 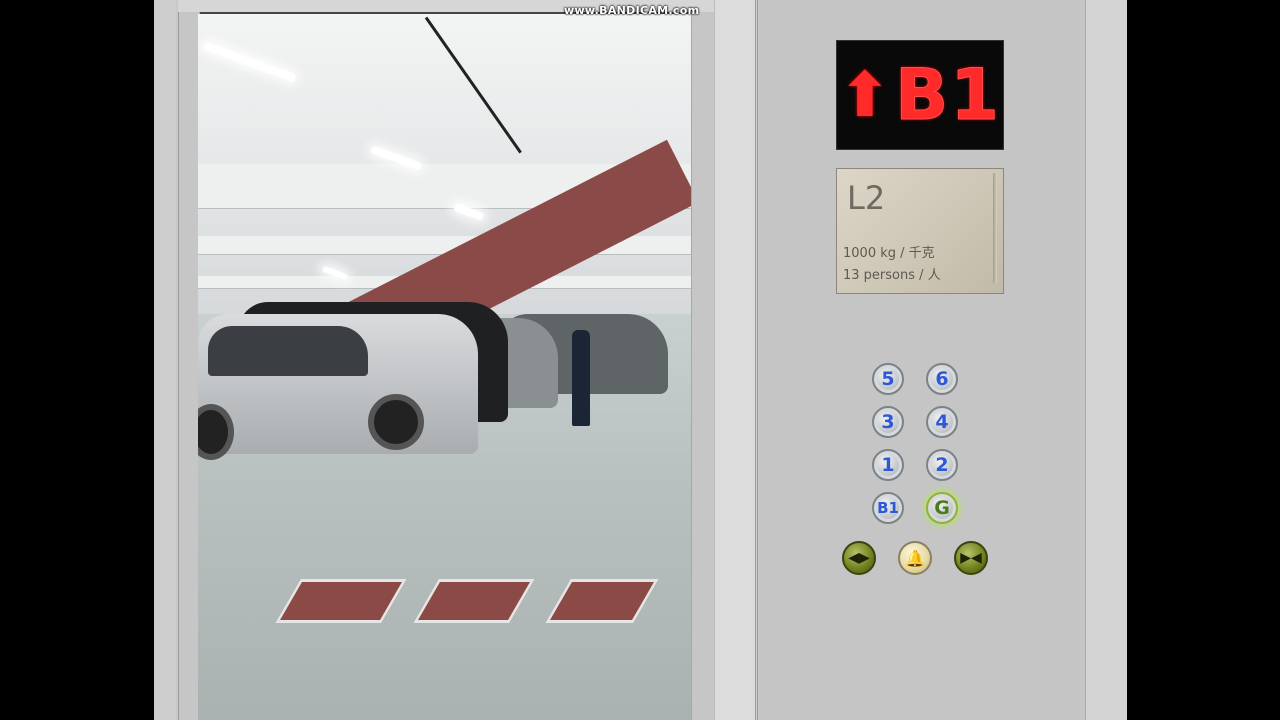 I want to click on door-frame-left-post, so click(x=189, y=366).